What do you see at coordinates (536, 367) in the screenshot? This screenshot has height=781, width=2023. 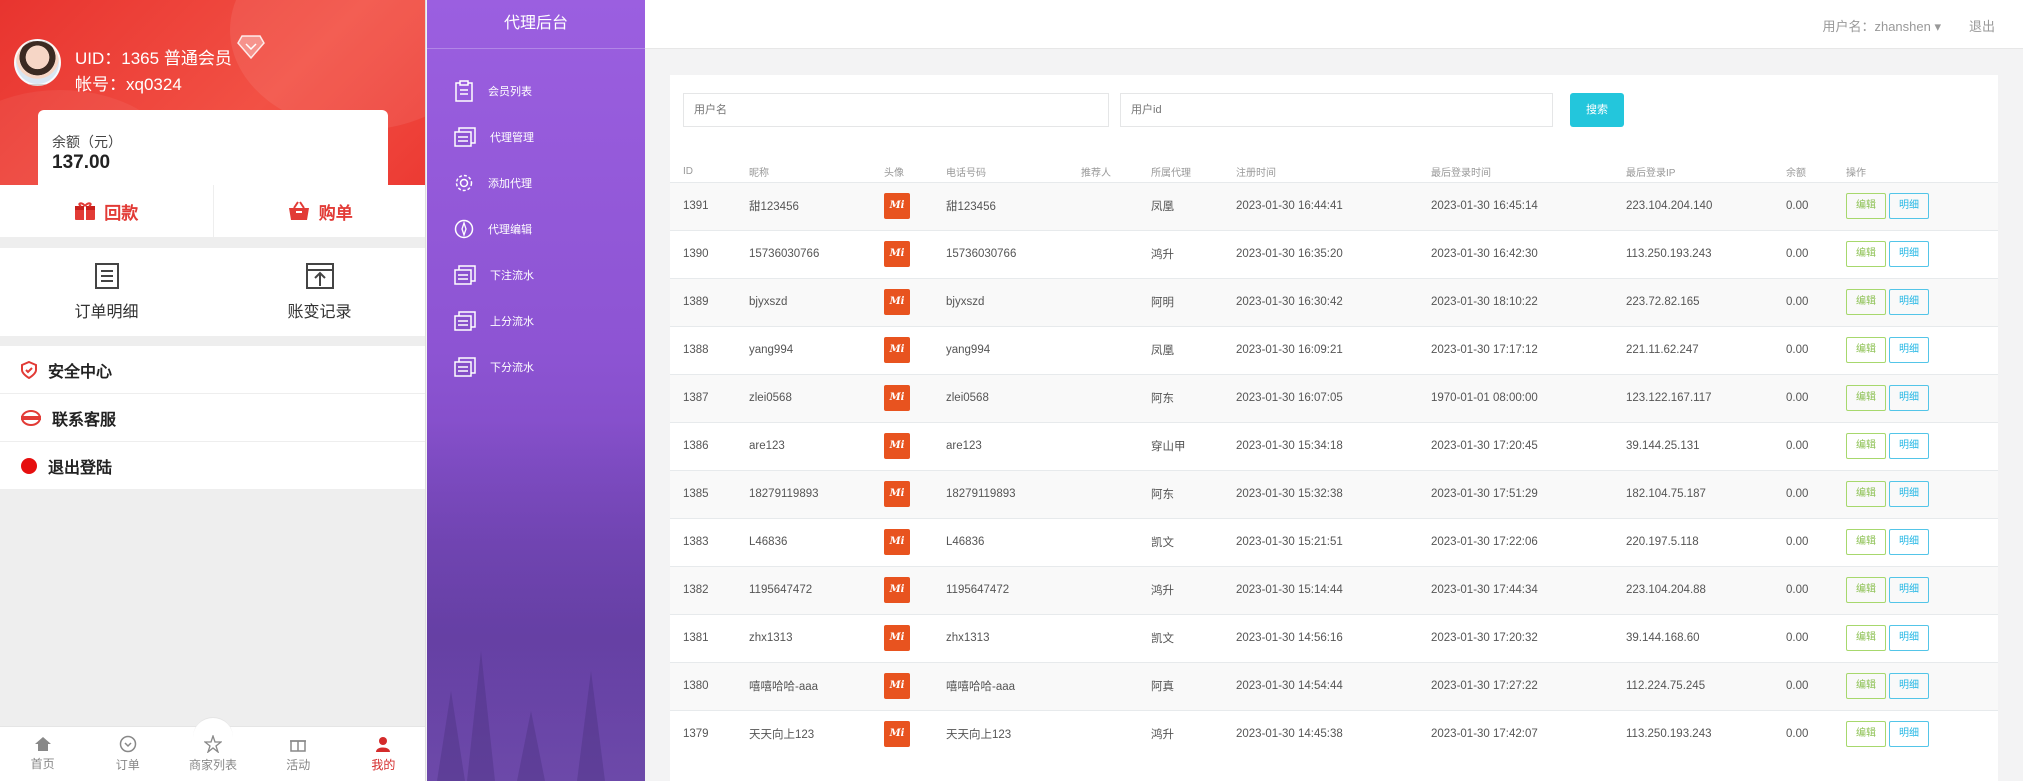 I see `sidebar-item-withdraw-flow: 下分流水` at bounding box center [536, 367].